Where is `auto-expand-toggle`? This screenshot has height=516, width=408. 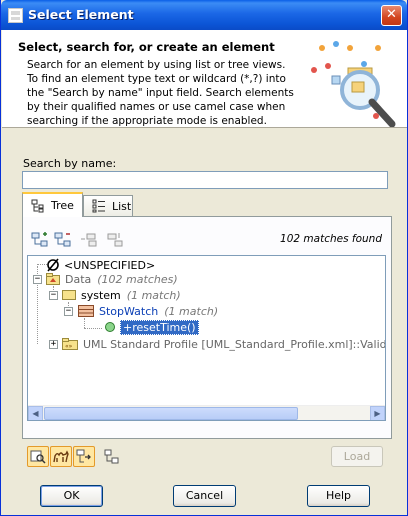 auto-expand-toggle is located at coordinates (84, 456).